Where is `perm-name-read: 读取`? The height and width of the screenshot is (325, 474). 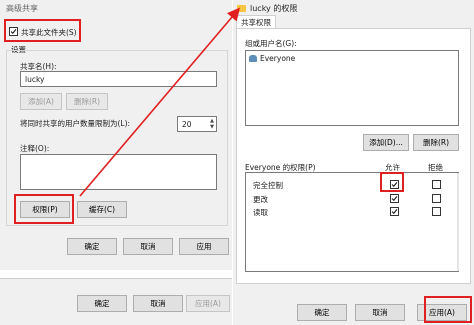 perm-name-read: 读取 is located at coordinates (260, 212).